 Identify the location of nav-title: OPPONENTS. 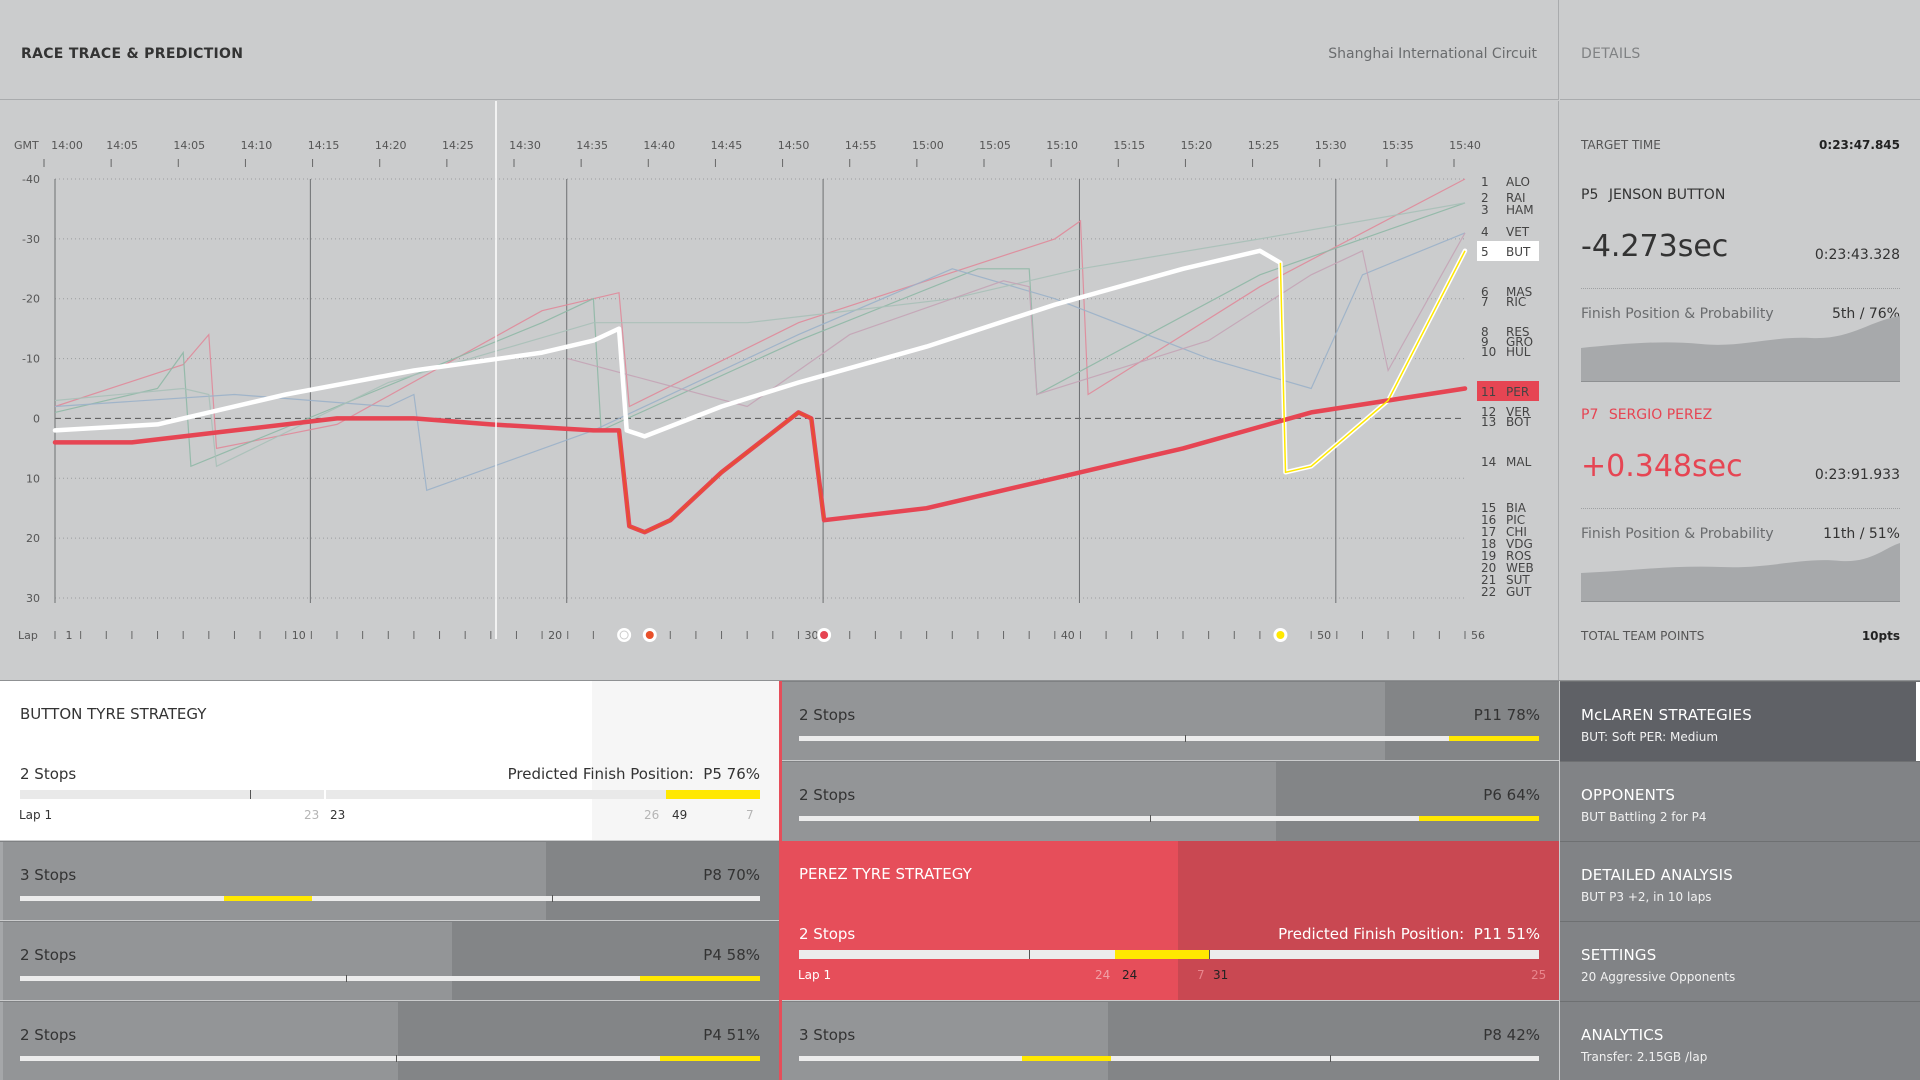
(1628, 795).